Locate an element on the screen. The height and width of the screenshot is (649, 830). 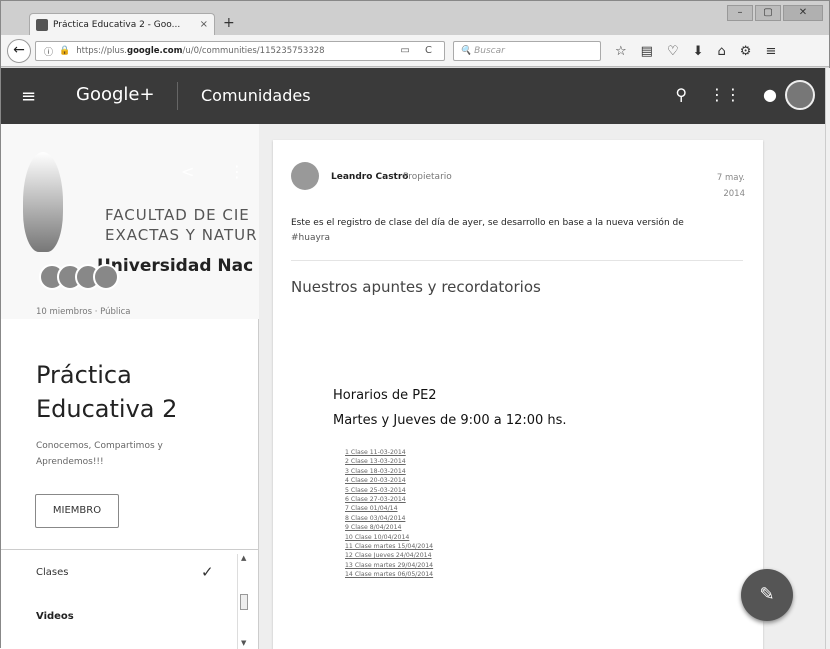
header-divider is located at coordinates (177, 96).